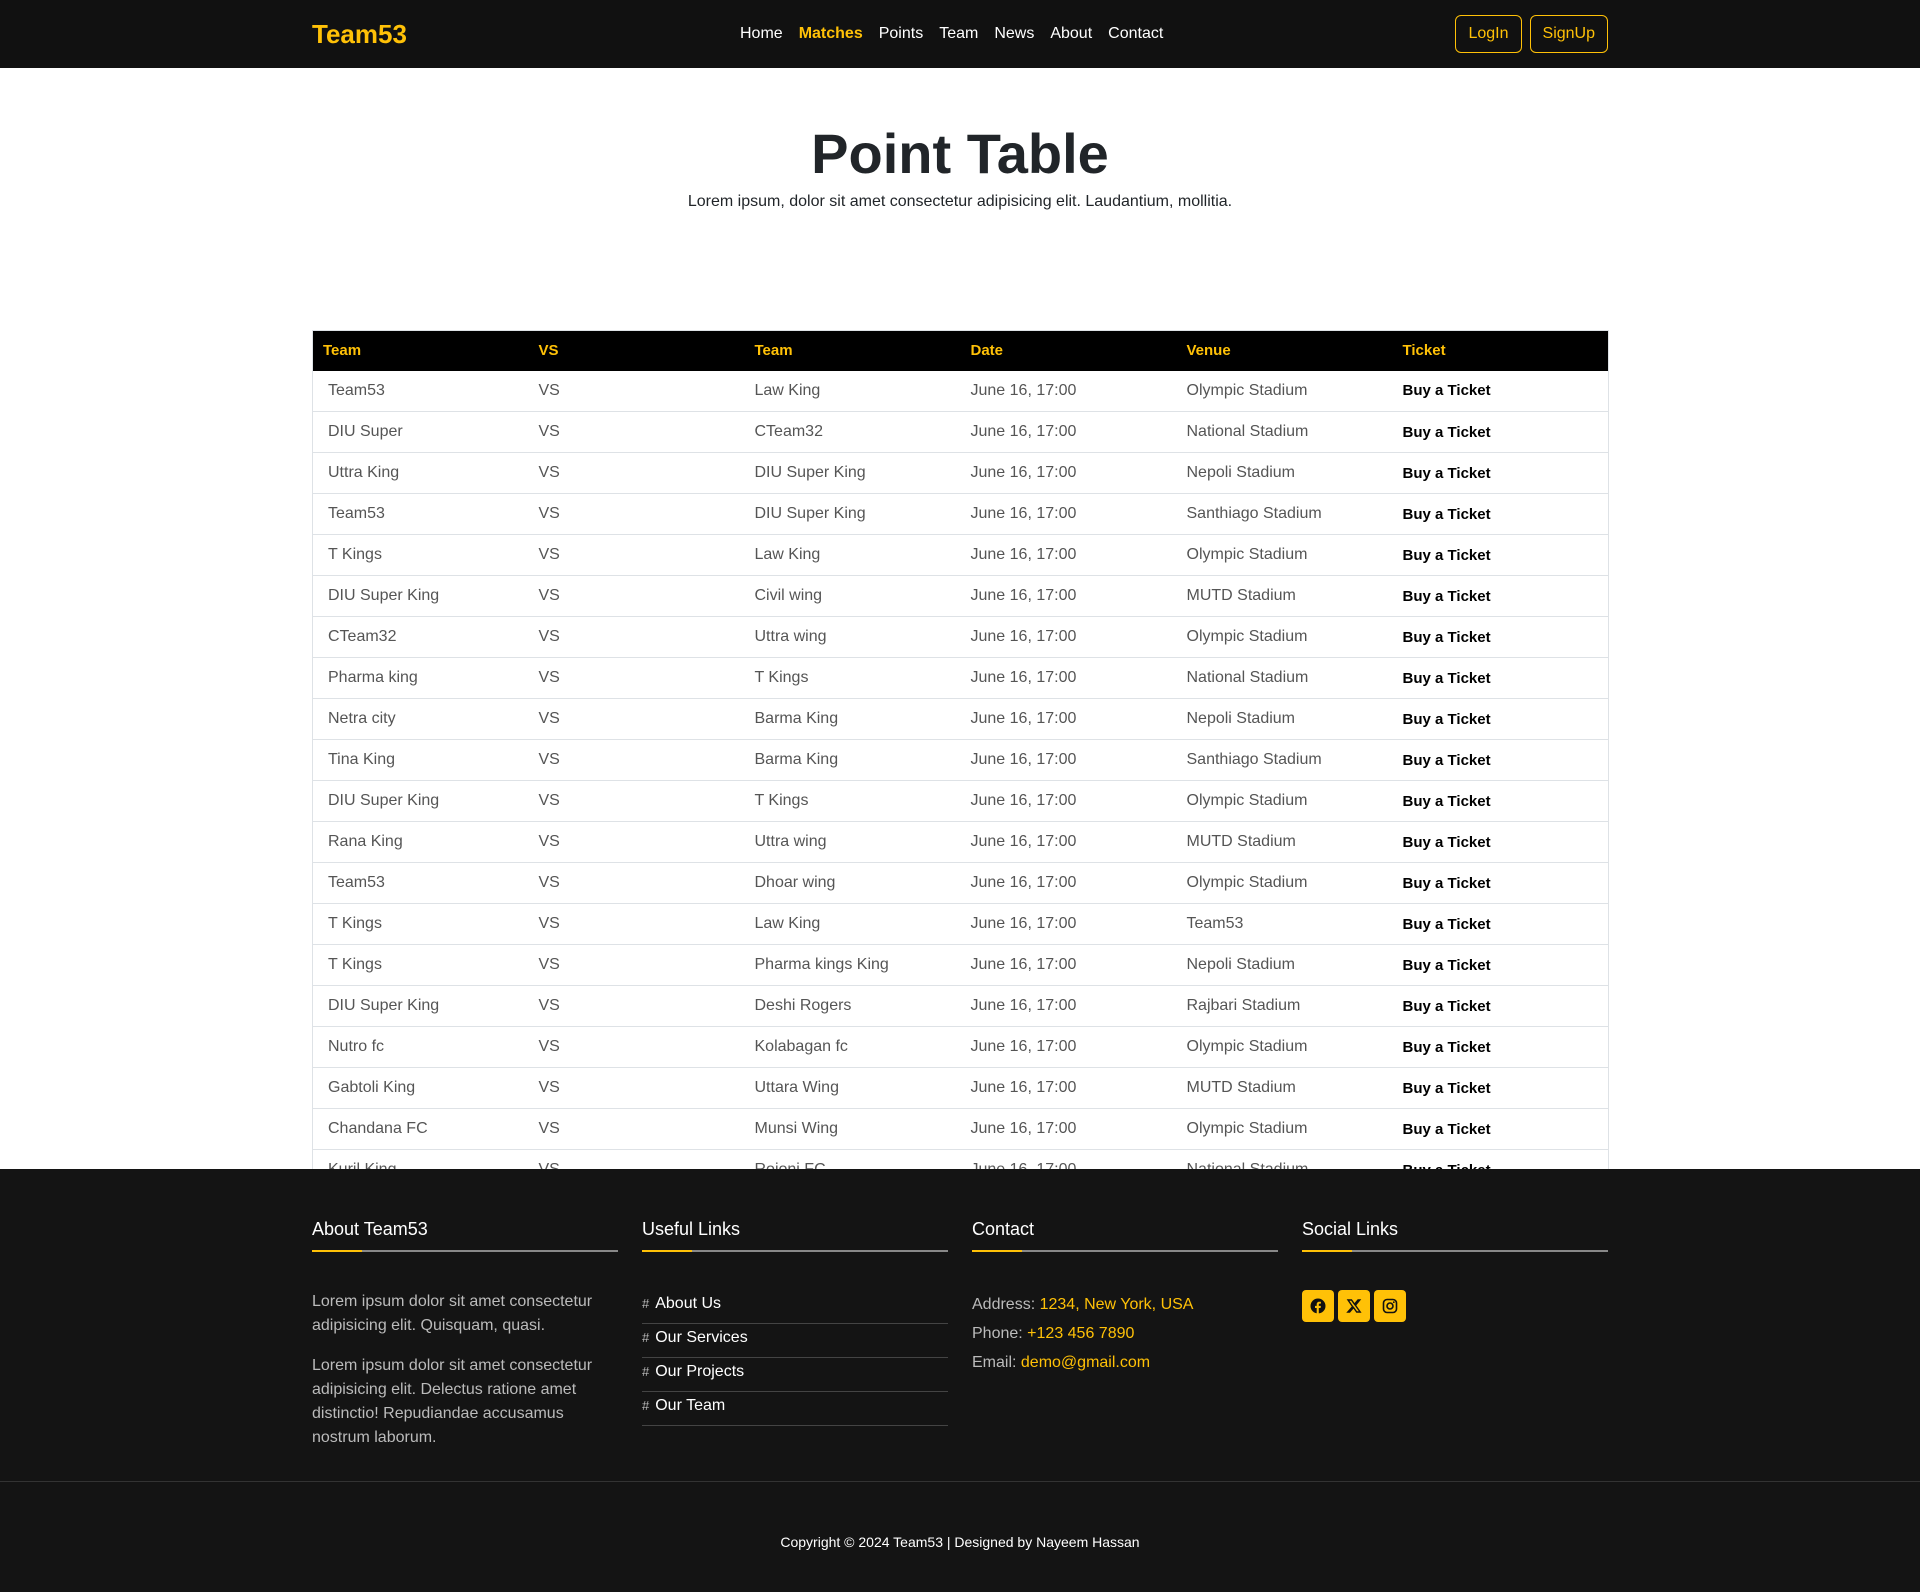 Image resolution: width=1920 pixels, height=1592 pixels. Describe the element at coordinates (852, 432) in the screenshot. I see `cell-opponent: CTeam32` at that location.